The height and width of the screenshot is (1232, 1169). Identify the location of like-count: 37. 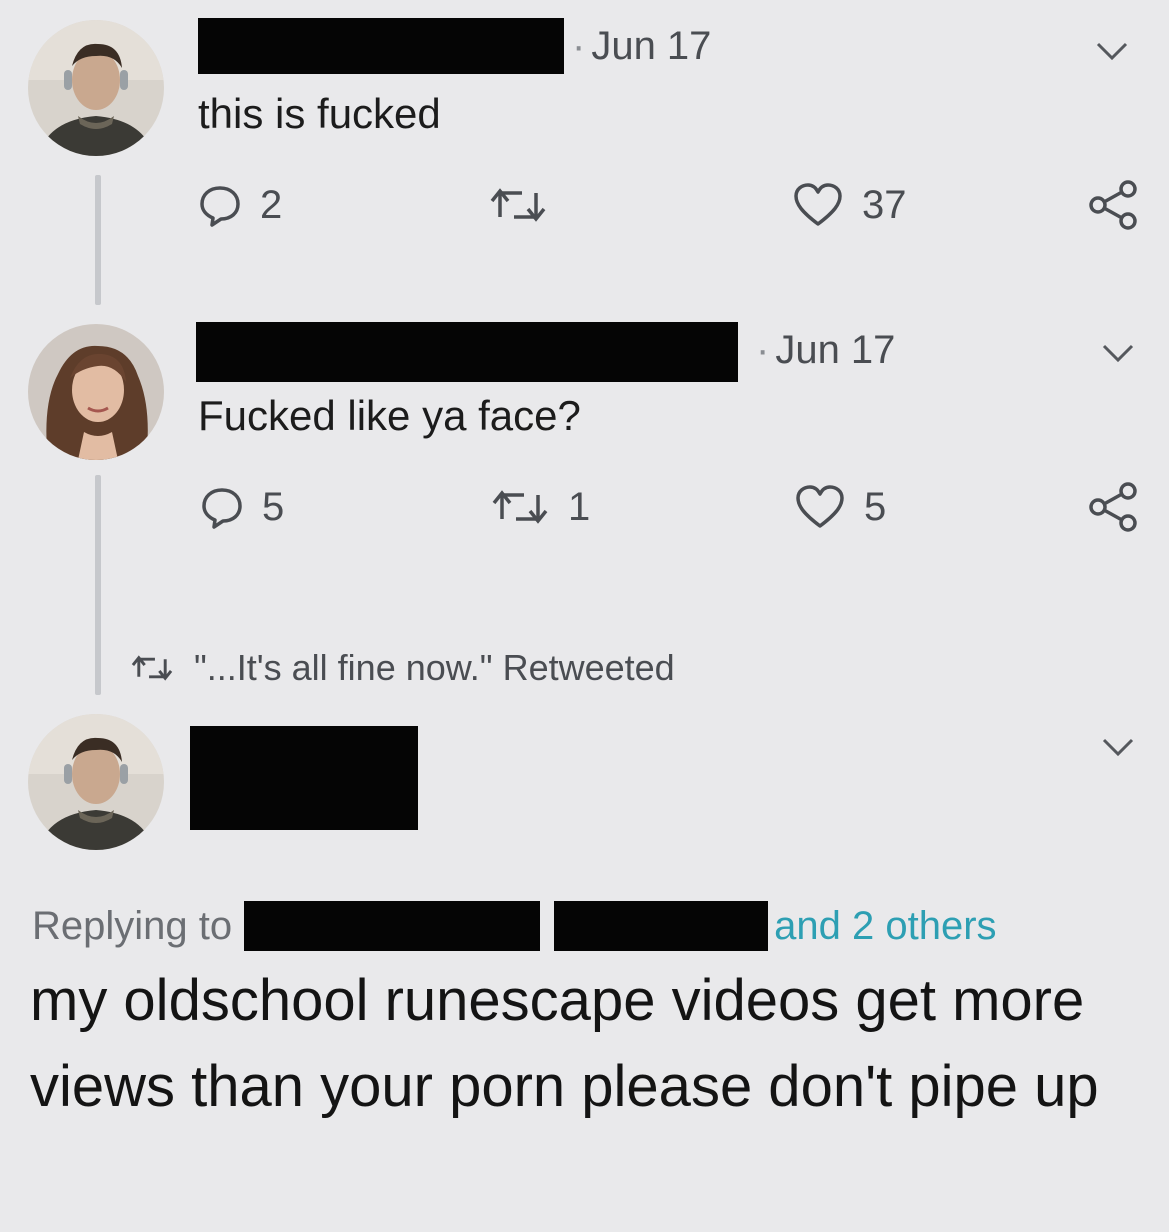
(884, 205).